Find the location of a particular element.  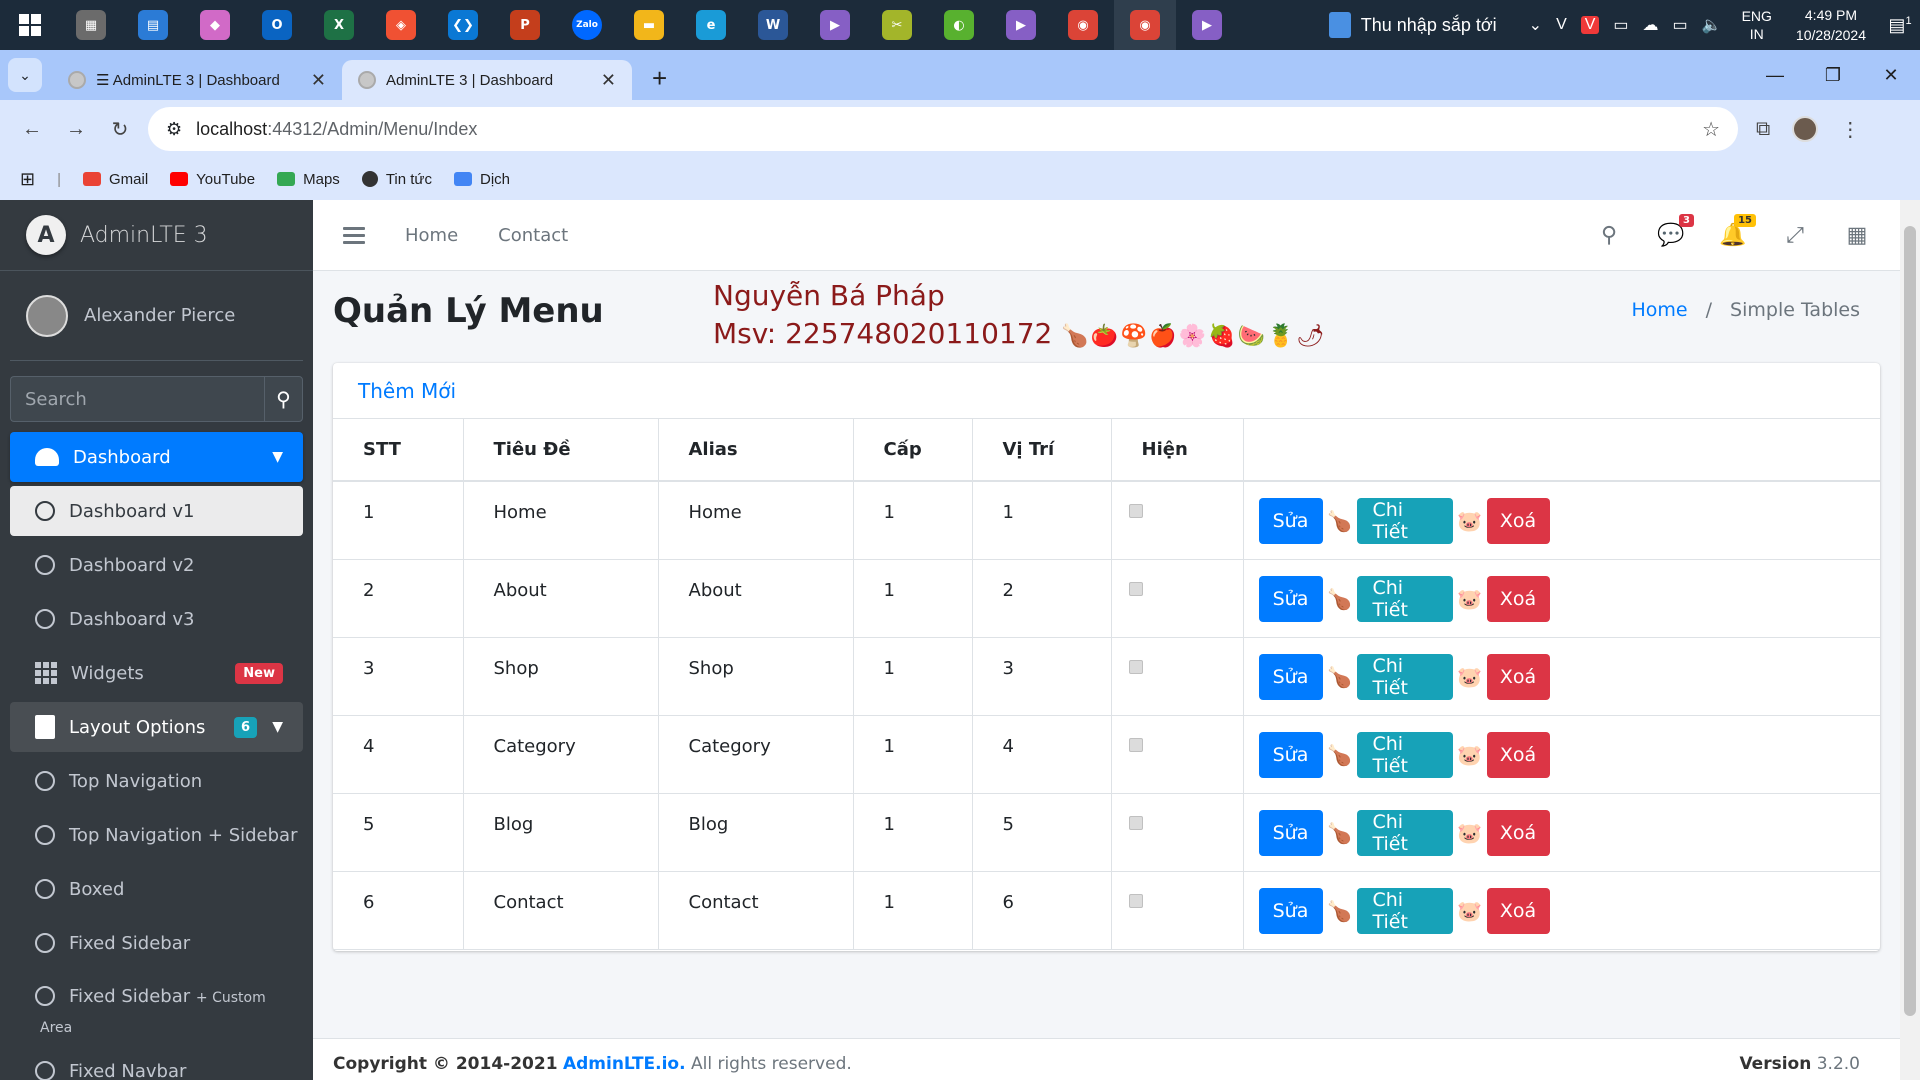

taskbar-app-button: O is located at coordinates (277, 25).